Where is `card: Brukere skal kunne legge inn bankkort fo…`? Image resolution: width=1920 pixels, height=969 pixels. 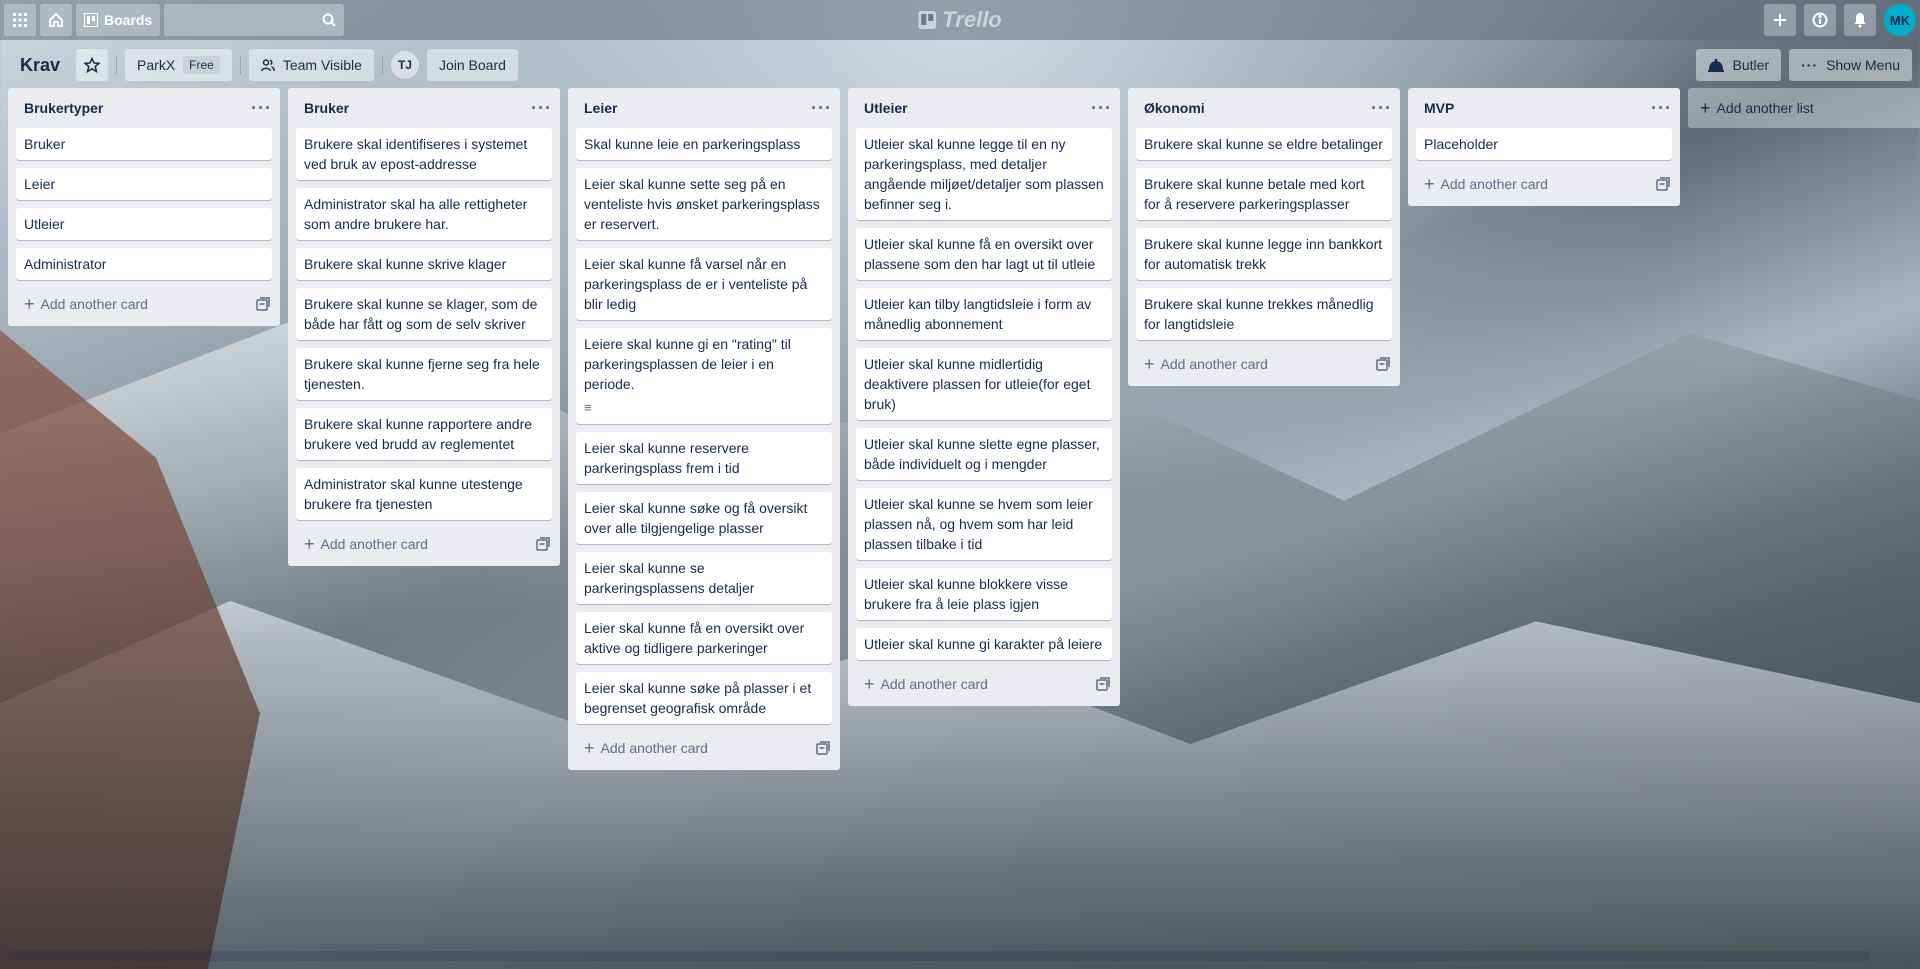 card: Brukere skal kunne legge inn bankkort fo… is located at coordinates (1264, 254).